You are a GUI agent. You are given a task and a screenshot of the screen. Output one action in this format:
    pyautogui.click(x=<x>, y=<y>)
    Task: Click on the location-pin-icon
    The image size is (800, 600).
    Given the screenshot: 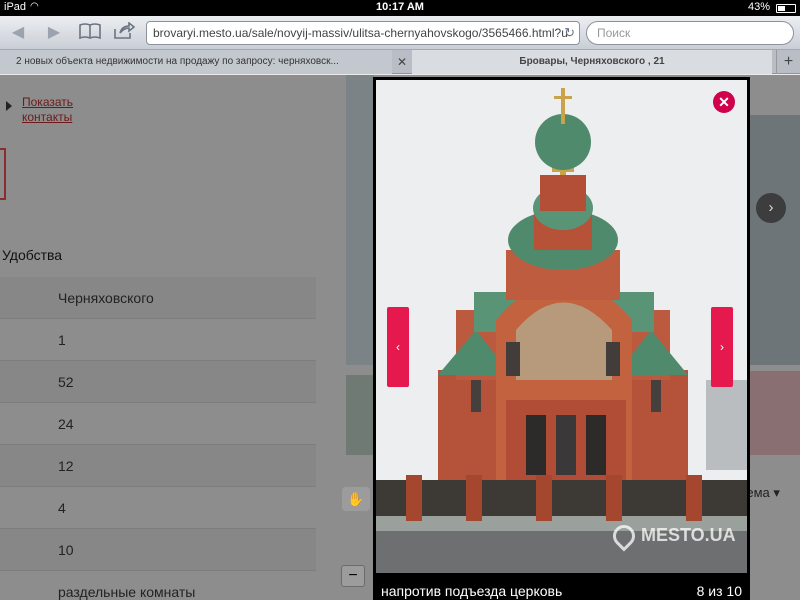 What is the action you would take?
    pyautogui.click(x=624, y=536)
    